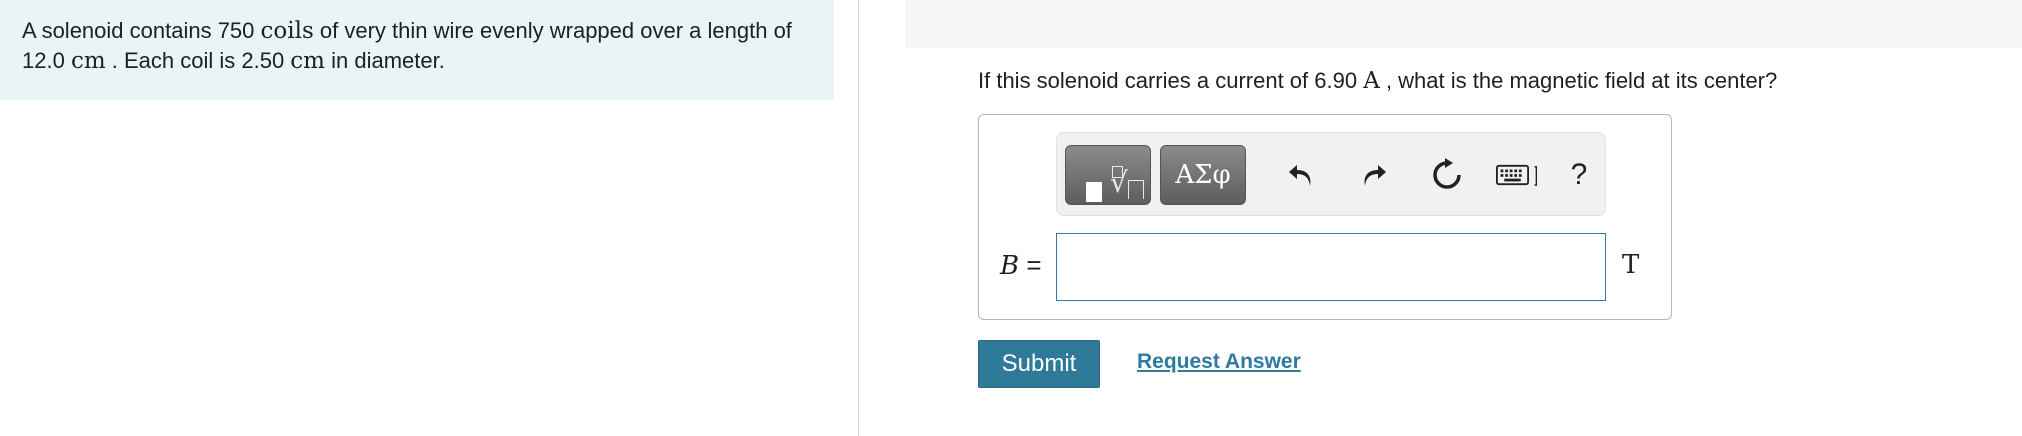 The width and height of the screenshot is (2022, 436). I want to click on reset-icon, so click(1447, 173).